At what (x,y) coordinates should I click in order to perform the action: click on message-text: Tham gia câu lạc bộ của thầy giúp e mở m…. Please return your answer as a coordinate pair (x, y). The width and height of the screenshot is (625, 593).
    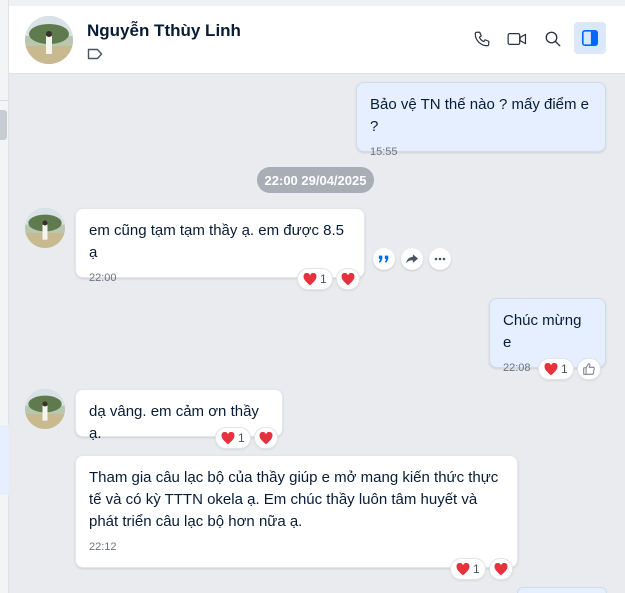
    Looking at the image, I should click on (294, 499).